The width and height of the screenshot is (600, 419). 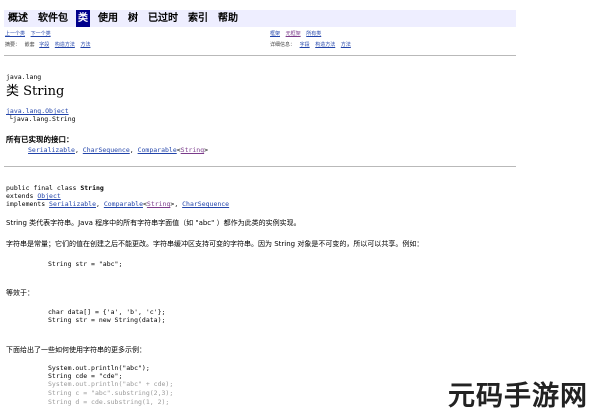 I want to click on declaration-class-name: String, so click(x=92, y=188).